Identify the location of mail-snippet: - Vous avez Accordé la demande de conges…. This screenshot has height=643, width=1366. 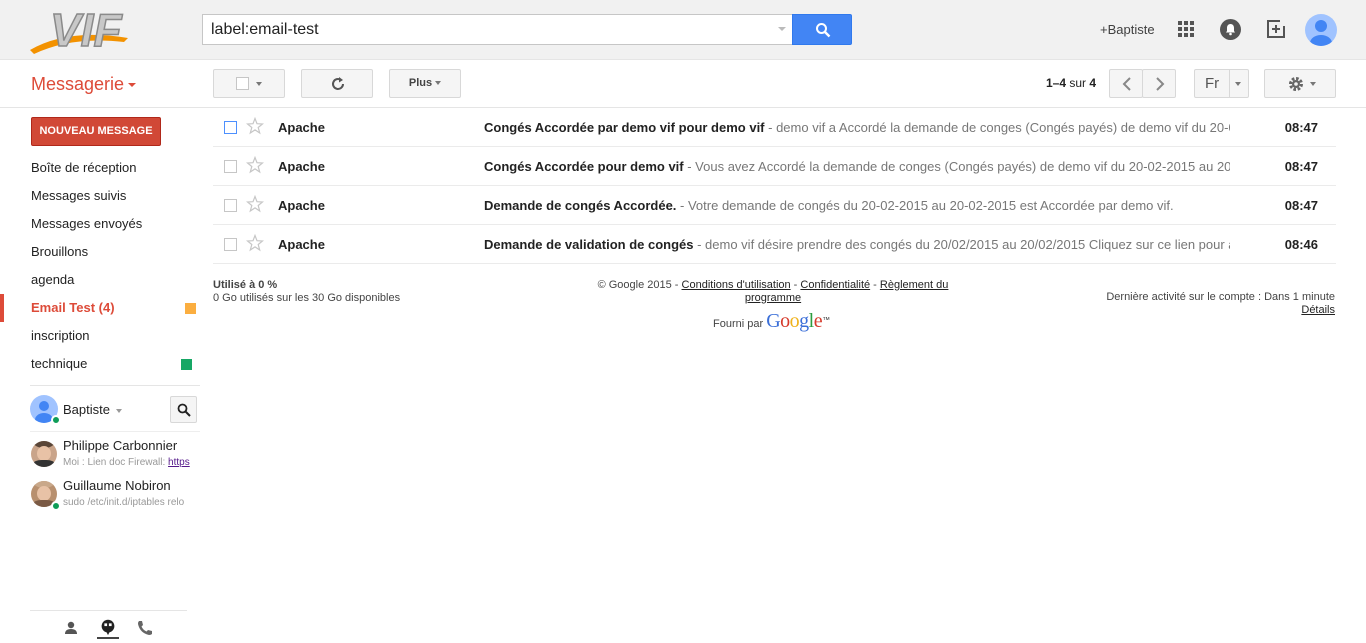
(956, 166).